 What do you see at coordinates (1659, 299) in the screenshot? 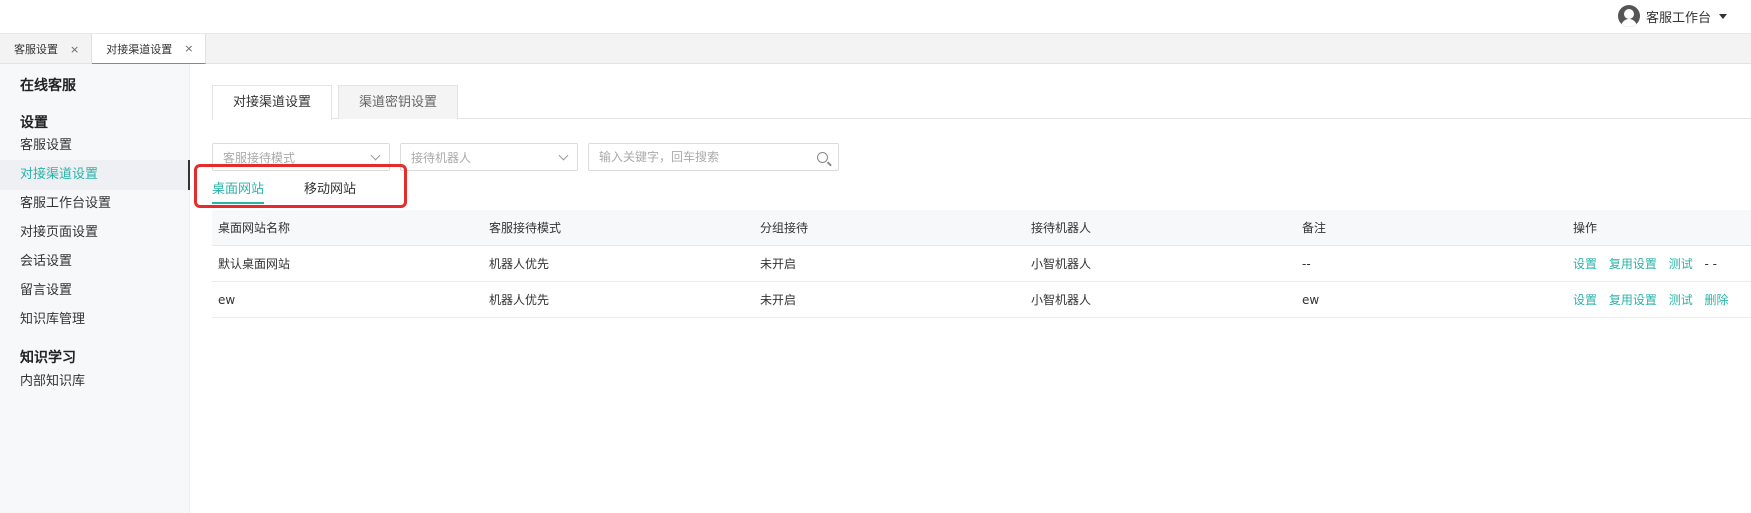
I see `operations-cell: 设置 复用设置 测试 删除` at bounding box center [1659, 299].